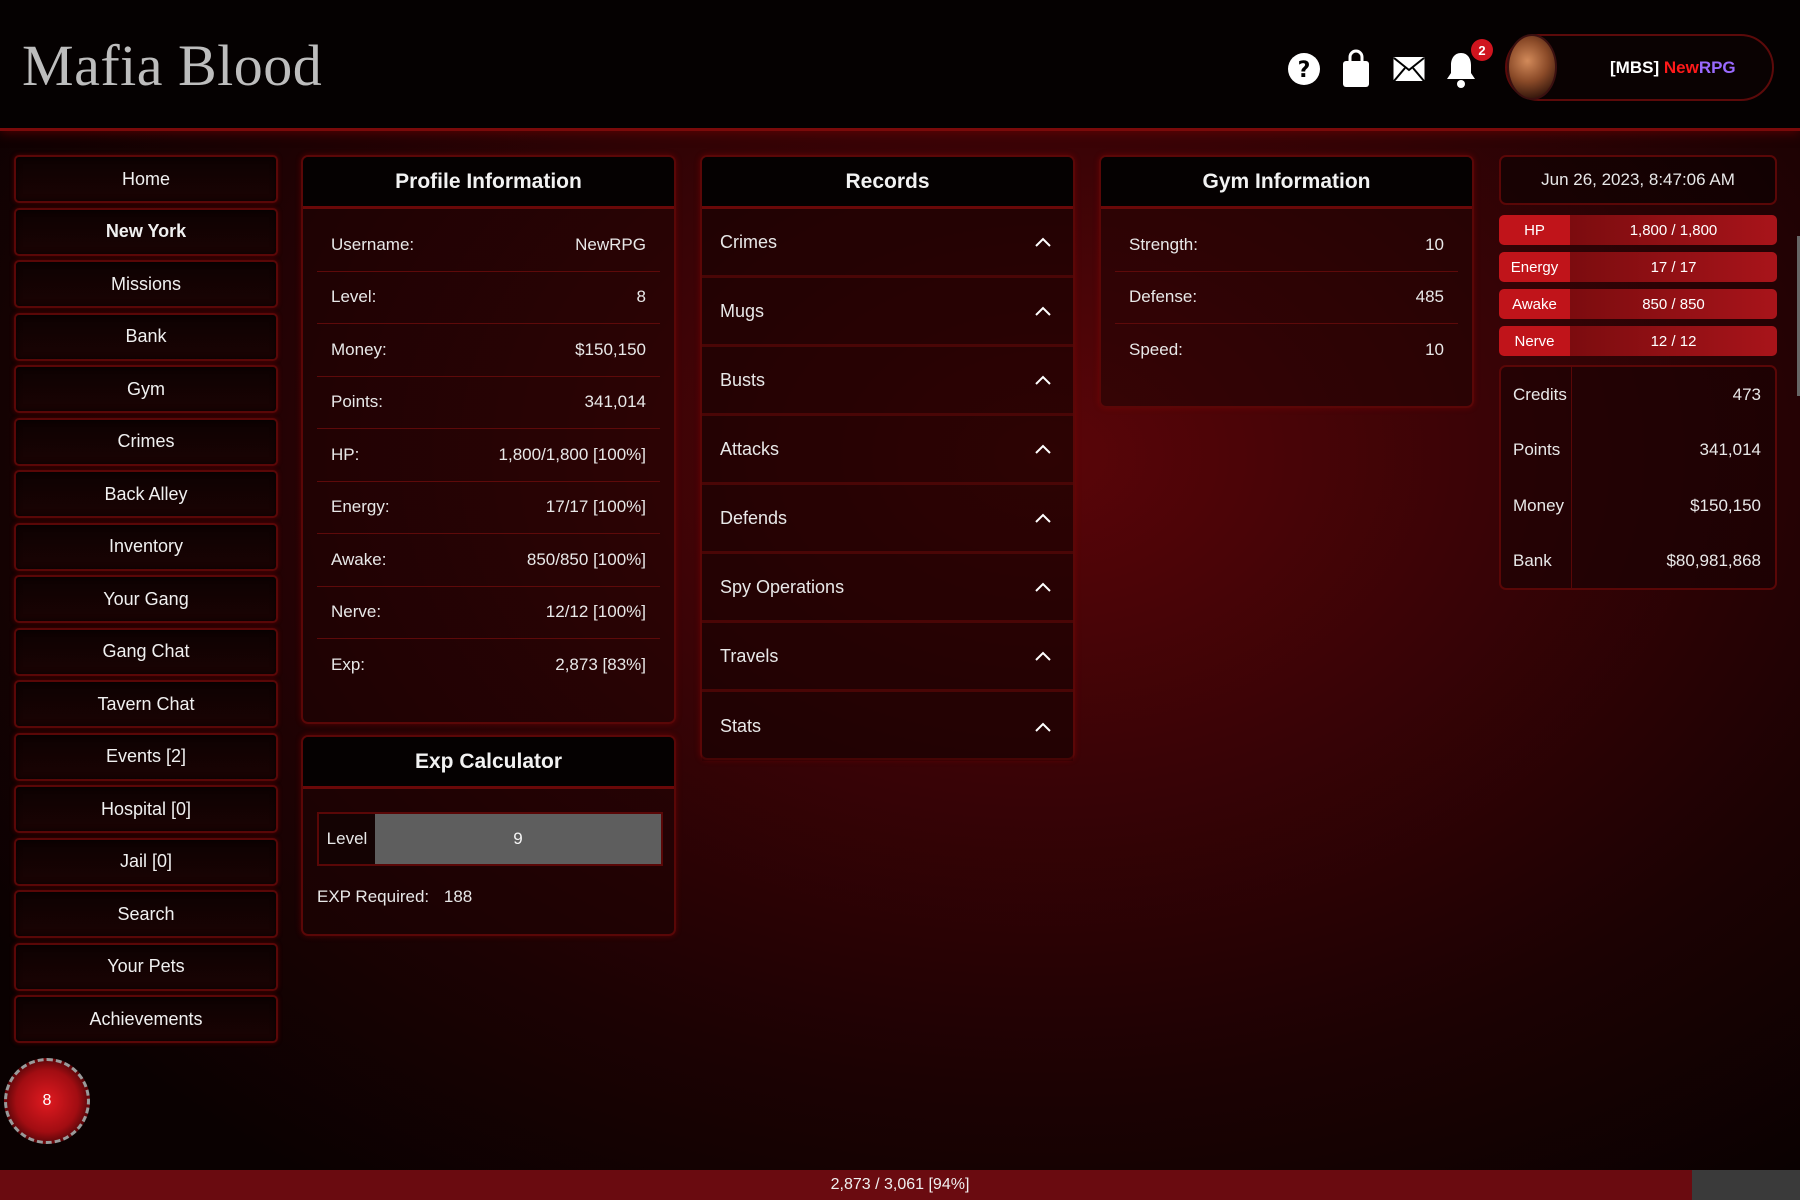 The width and height of the screenshot is (1800, 1200). Describe the element at coordinates (887, 450) in the screenshot. I see `records-item-attacks: Attacks` at that location.